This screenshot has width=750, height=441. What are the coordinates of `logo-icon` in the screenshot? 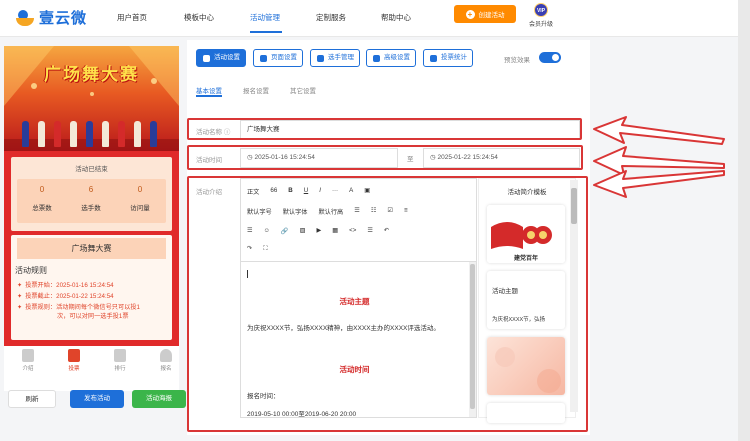 It's located at (26, 18).